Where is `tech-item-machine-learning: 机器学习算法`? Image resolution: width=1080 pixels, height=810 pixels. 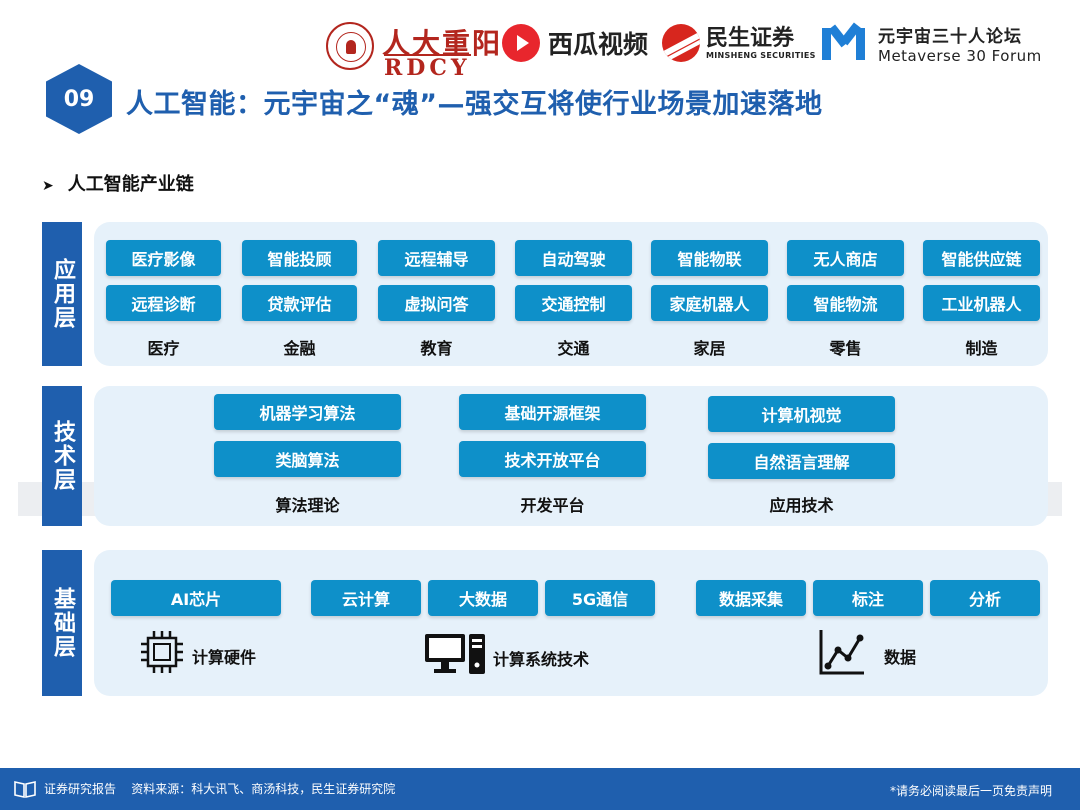
tech-item-machine-learning: 机器学习算法 is located at coordinates (307, 412).